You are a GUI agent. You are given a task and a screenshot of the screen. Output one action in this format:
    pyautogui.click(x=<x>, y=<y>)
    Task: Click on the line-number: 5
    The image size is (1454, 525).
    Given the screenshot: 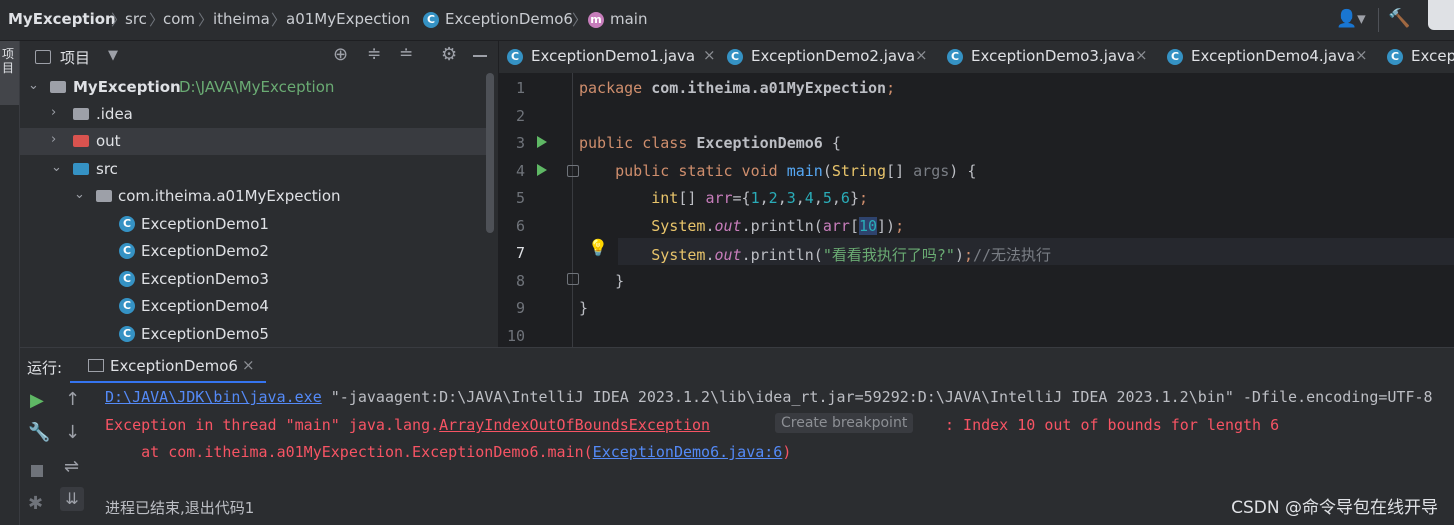 What is the action you would take?
    pyautogui.click(x=520, y=198)
    